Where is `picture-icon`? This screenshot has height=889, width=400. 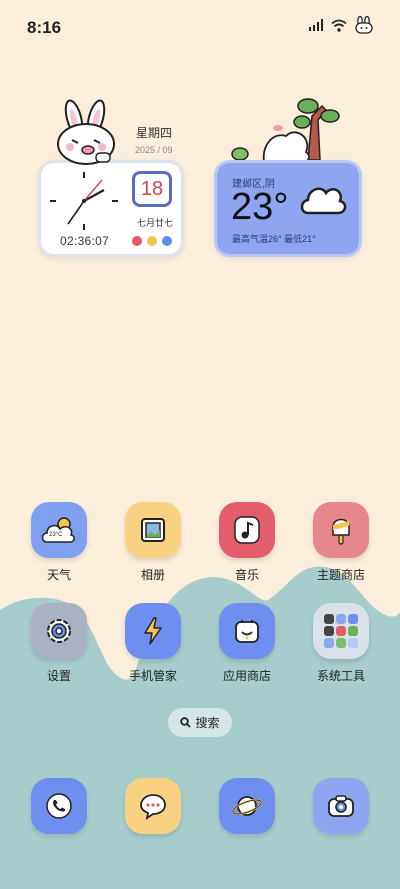
picture-icon is located at coordinates (153, 530).